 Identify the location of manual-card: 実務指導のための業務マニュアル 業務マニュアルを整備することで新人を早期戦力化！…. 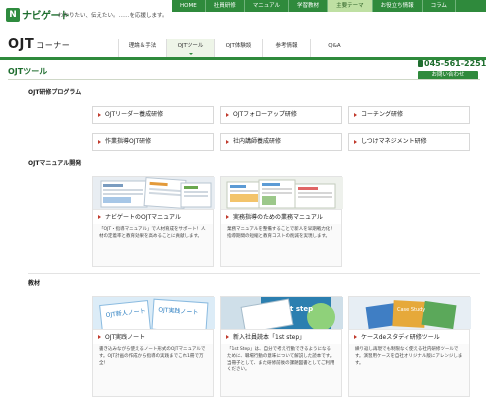
(281, 221).